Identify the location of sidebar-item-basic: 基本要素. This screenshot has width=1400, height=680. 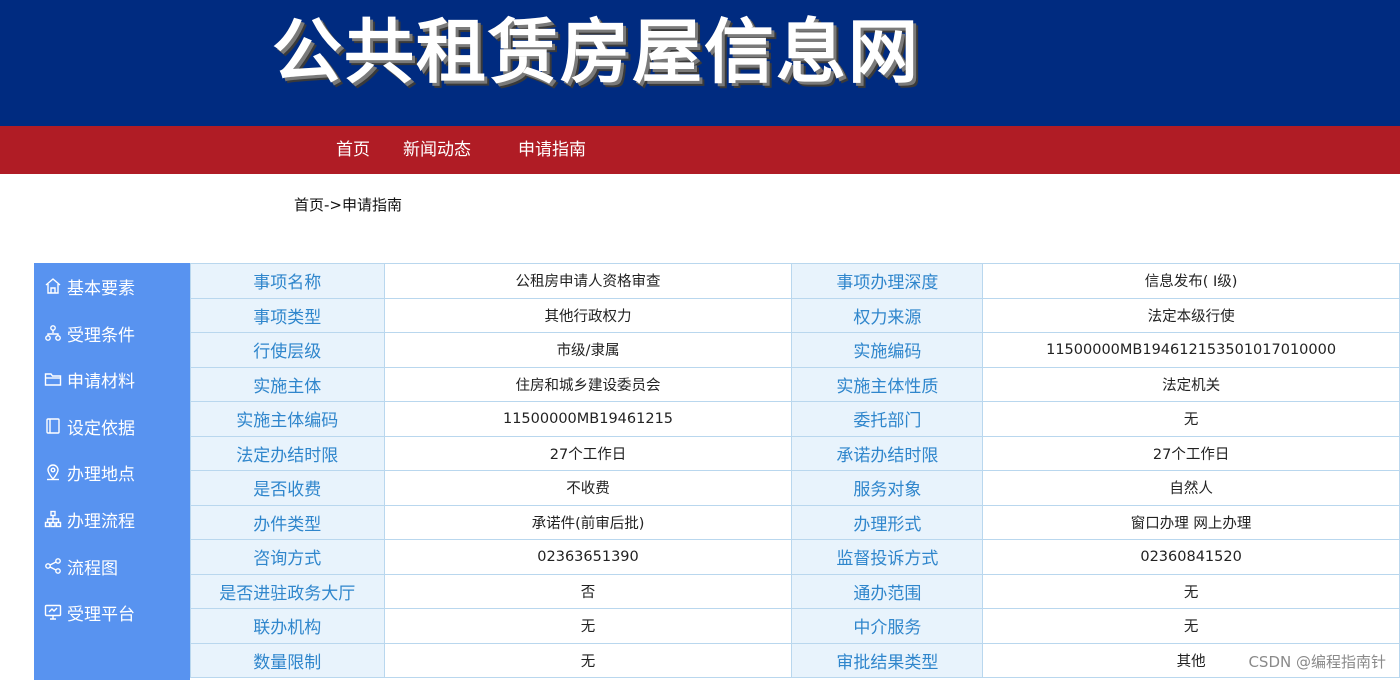
(112, 286).